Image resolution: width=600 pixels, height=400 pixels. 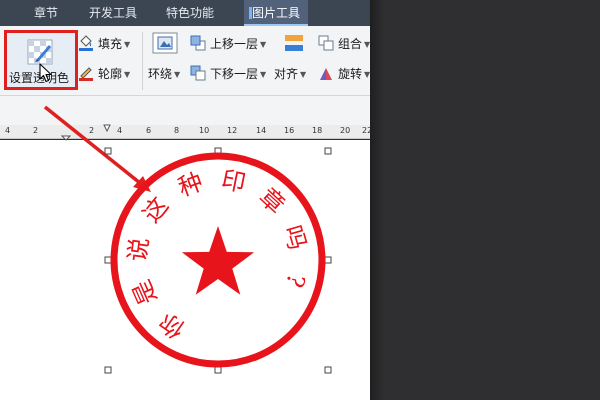 I want to click on wrap-icon-button, so click(x=165, y=43).